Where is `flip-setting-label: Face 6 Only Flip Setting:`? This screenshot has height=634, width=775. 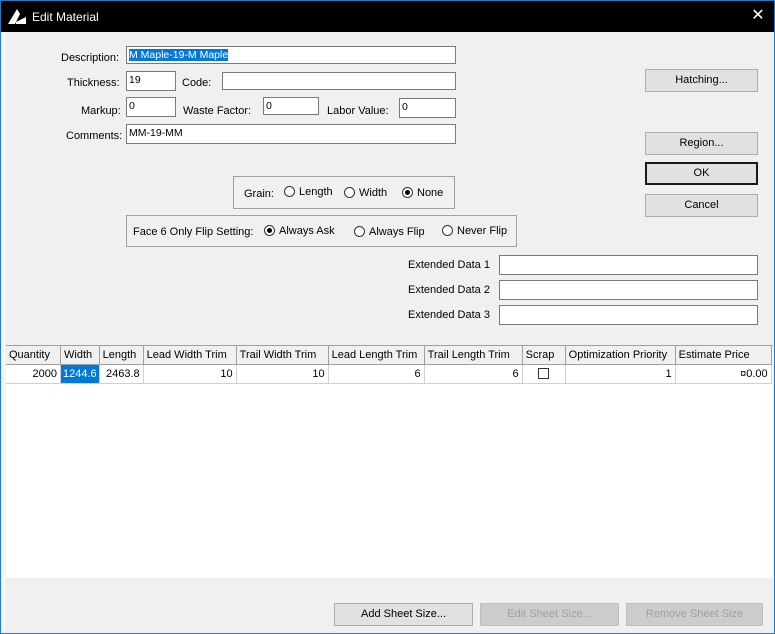 flip-setting-label: Face 6 Only Flip Setting: is located at coordinates (193, 232).